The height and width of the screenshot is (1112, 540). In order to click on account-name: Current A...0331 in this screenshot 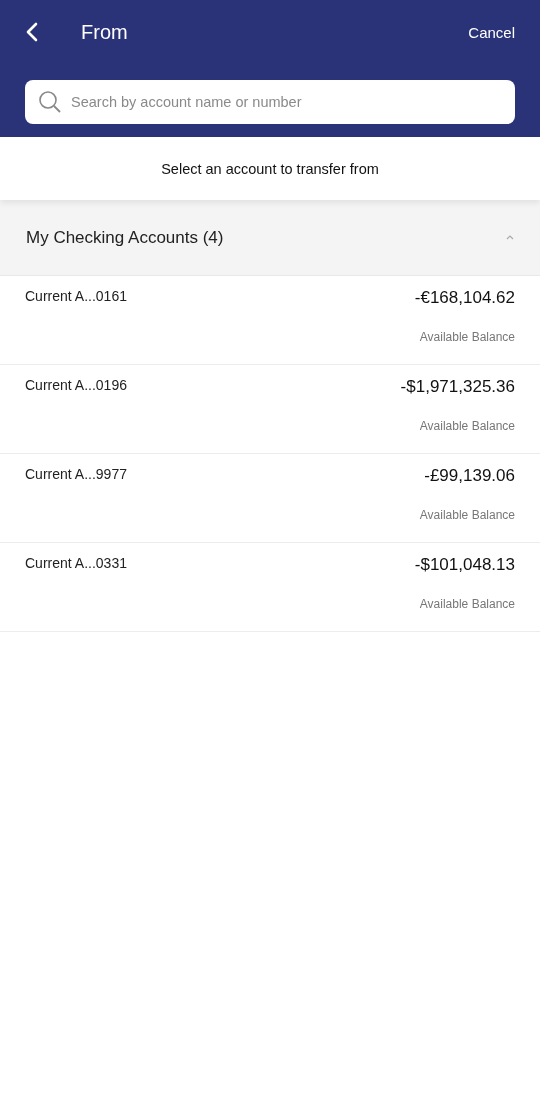, I will do `click(76, 564)`.